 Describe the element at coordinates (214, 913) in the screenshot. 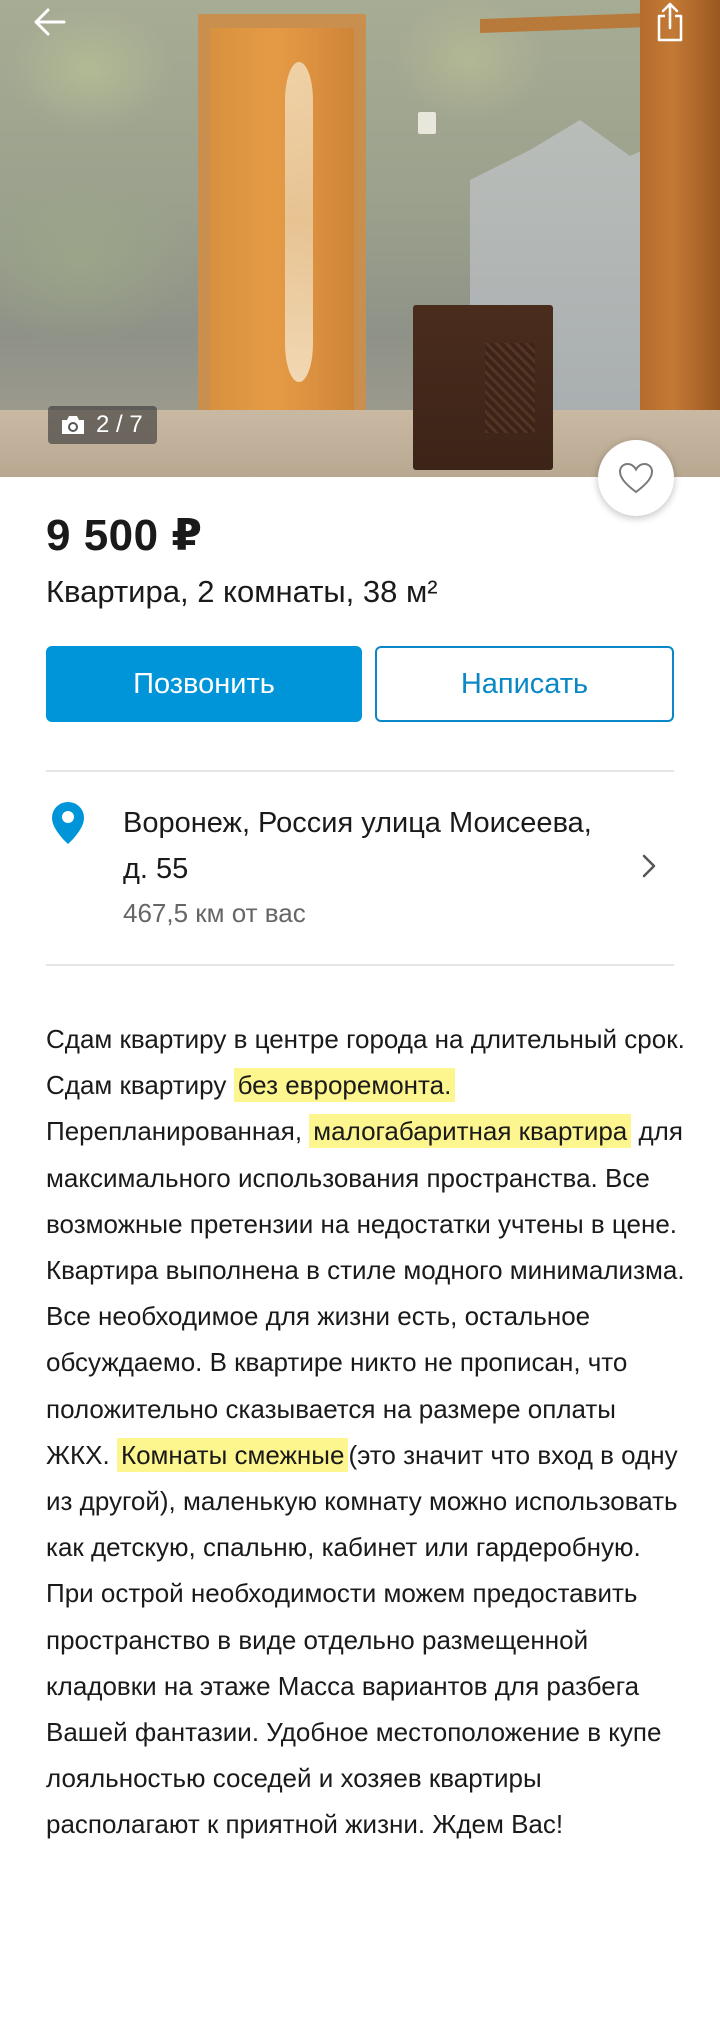

I see `distance-text: 467,5 км от вас` at that location.